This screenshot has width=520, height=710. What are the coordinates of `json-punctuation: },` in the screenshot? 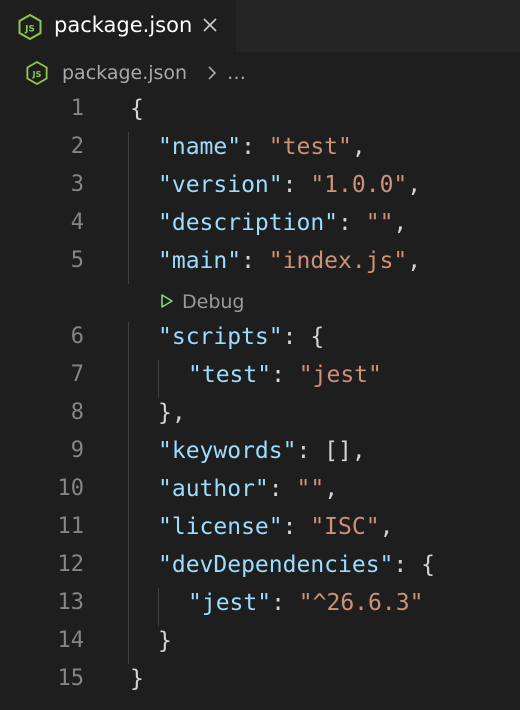 It's located at (172, 413).